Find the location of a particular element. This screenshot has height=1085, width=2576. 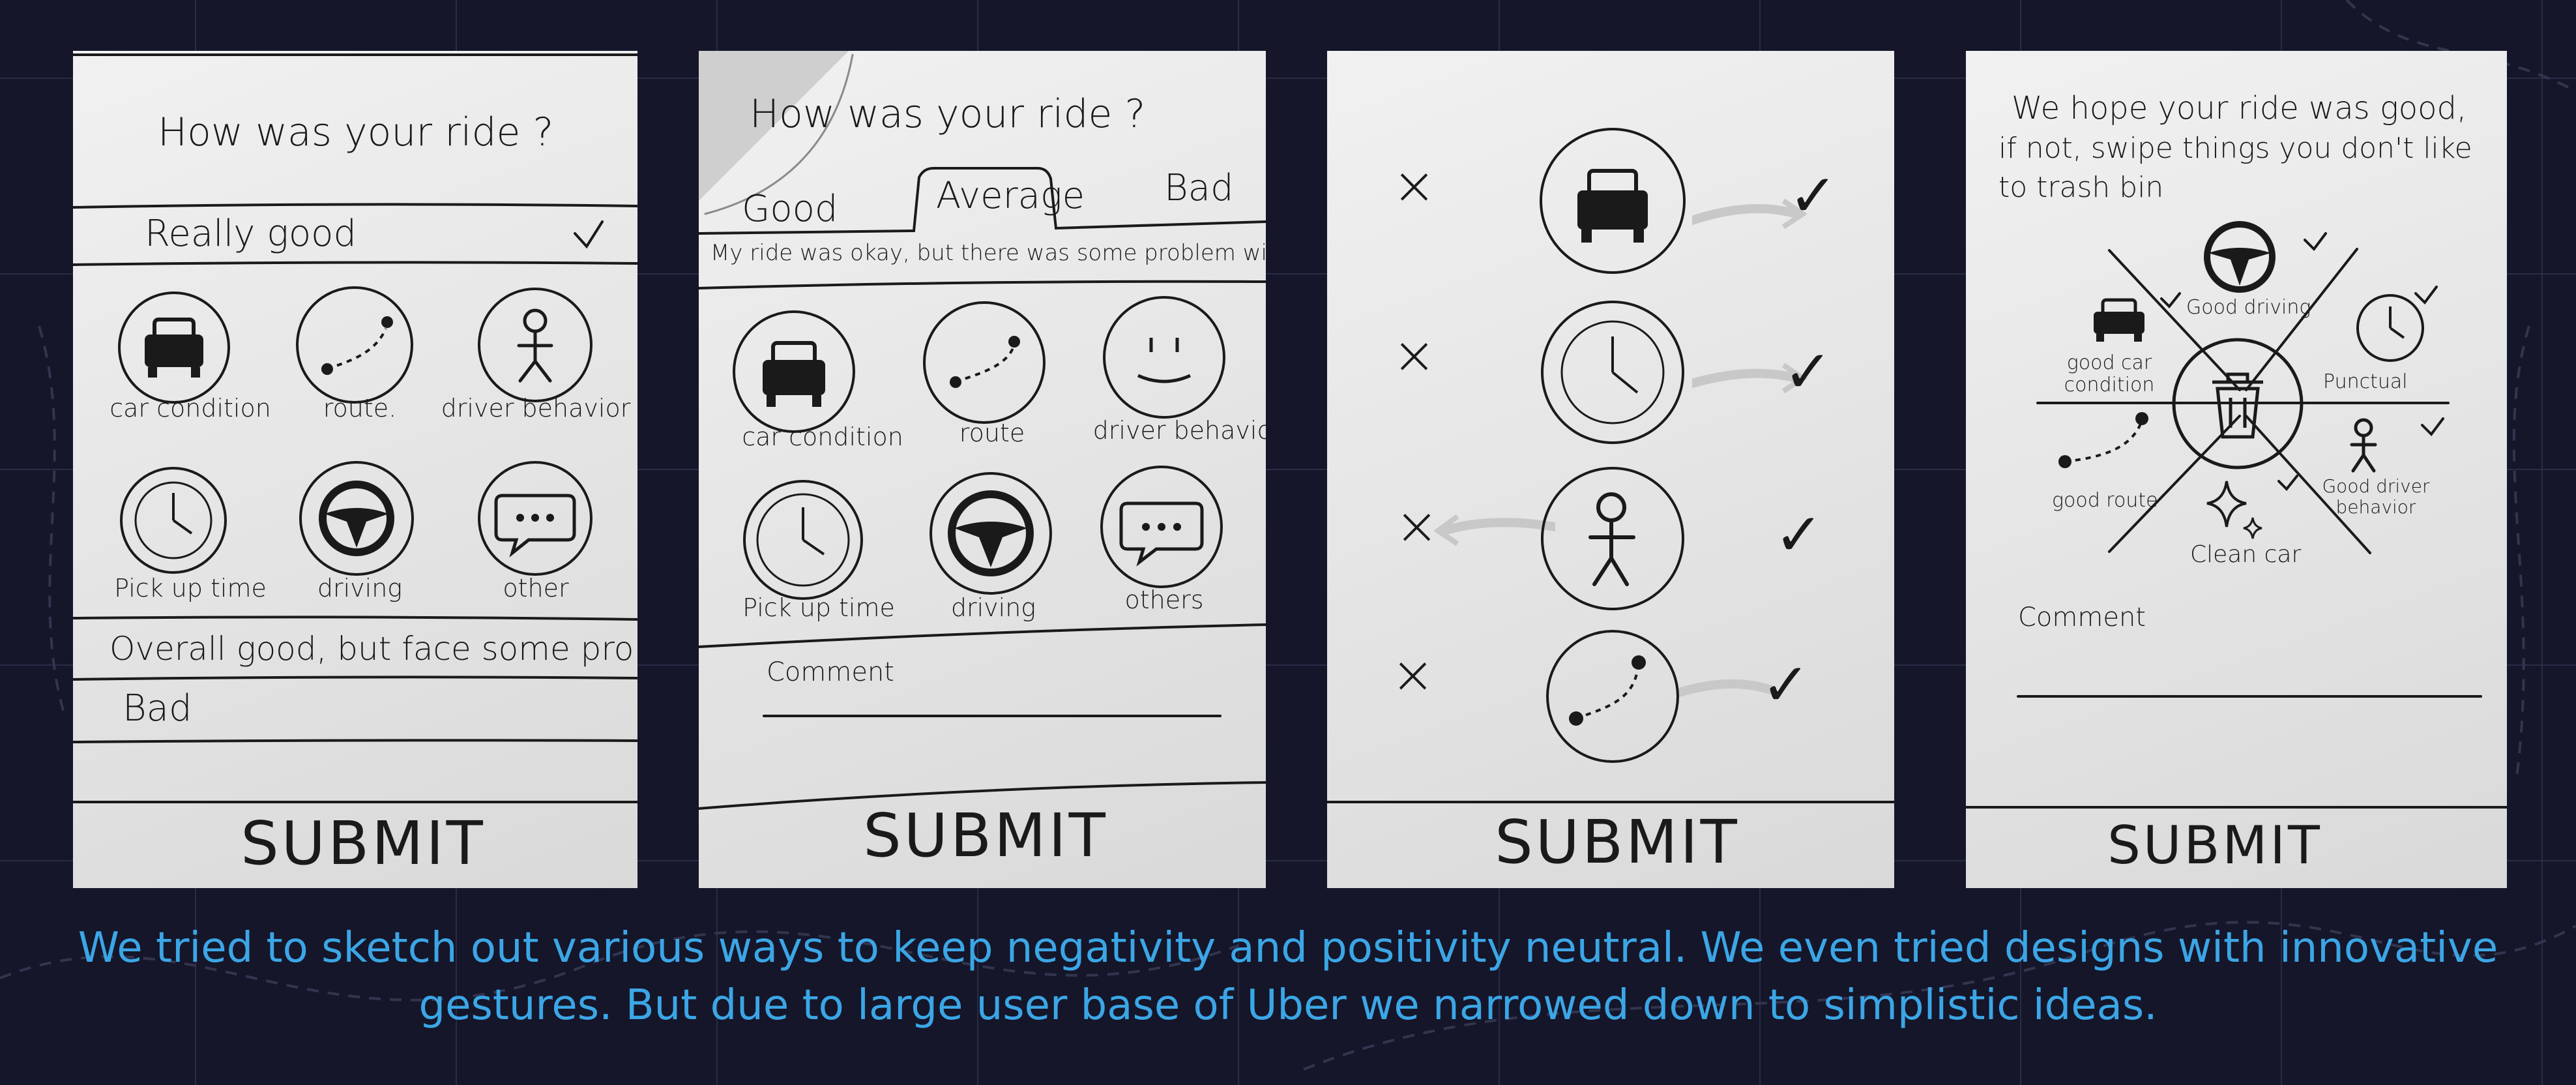

option-overall-good: Overall good, but face some problems is located at coordinates (373, 649).